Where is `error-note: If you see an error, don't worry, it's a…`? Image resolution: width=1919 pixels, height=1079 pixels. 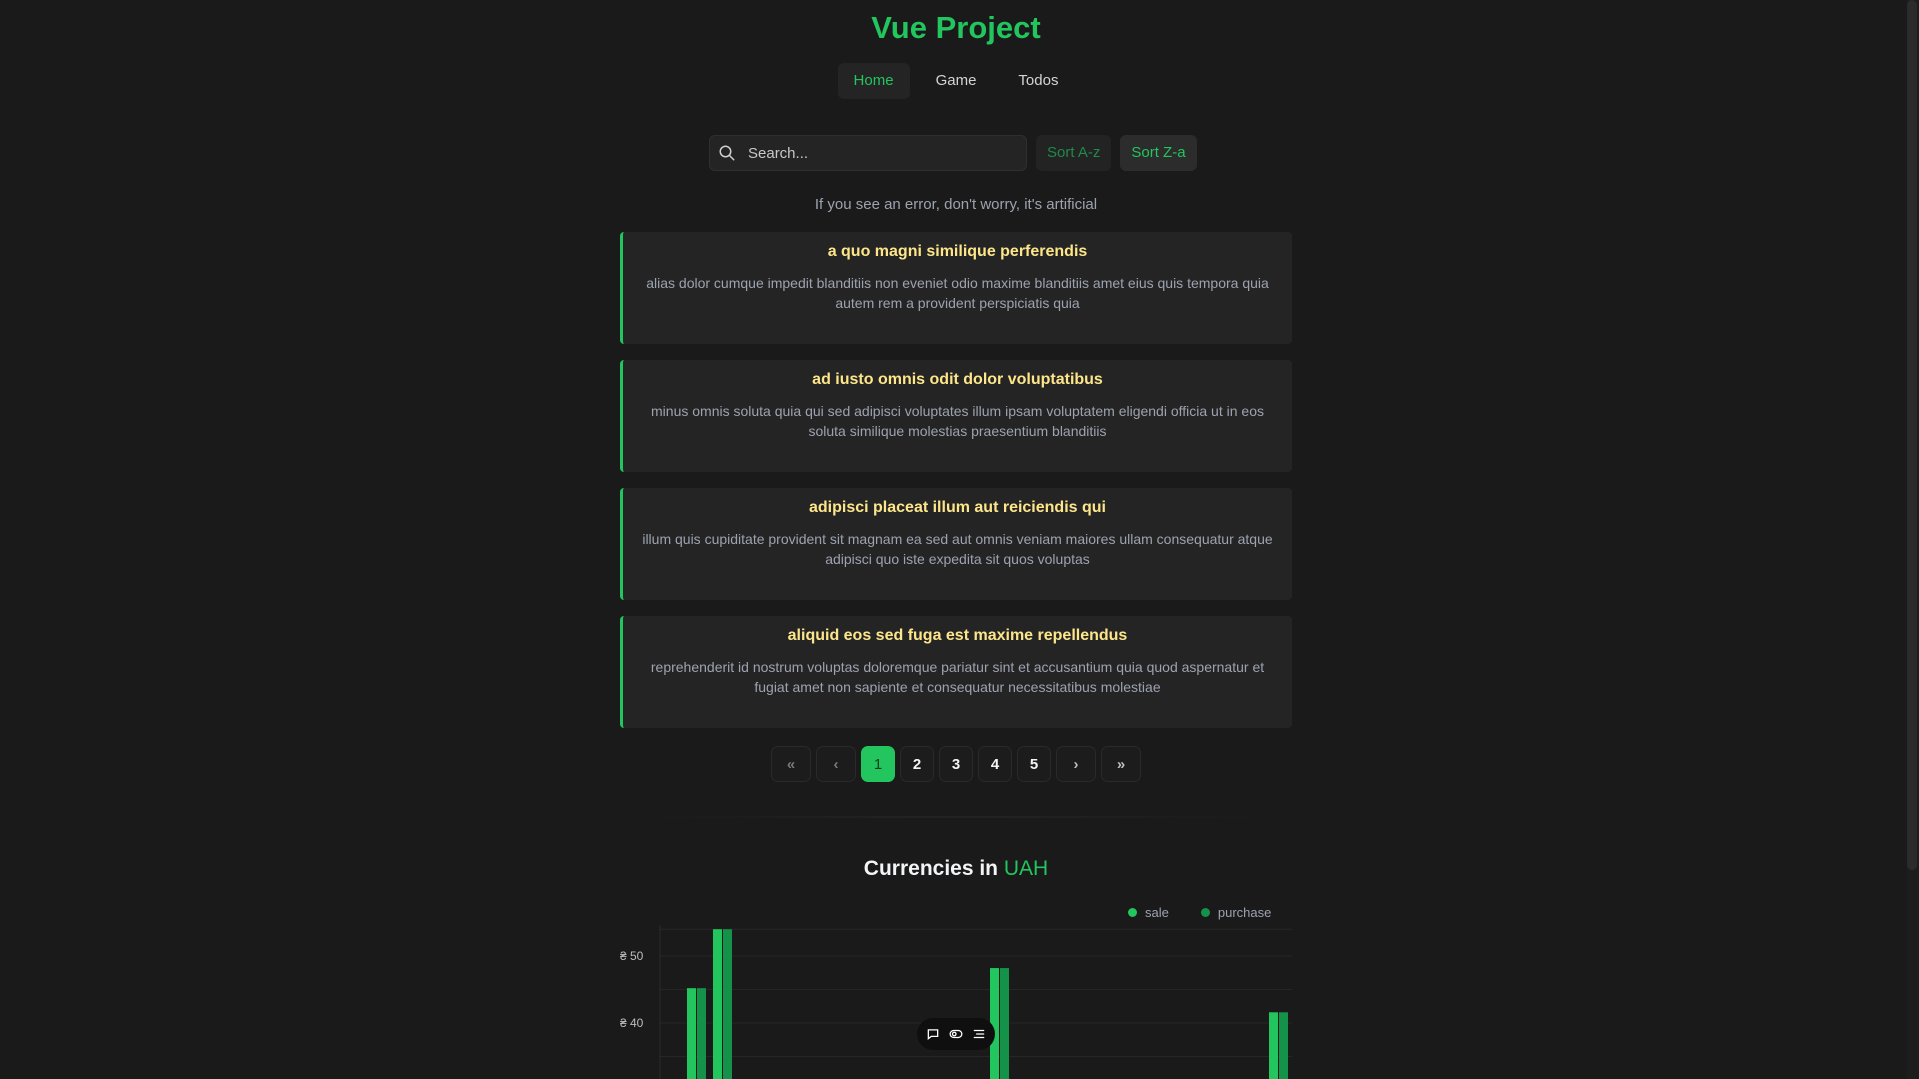
error-note: If you see an error, don't worry, it's a… is located at coordinates (956, 204).